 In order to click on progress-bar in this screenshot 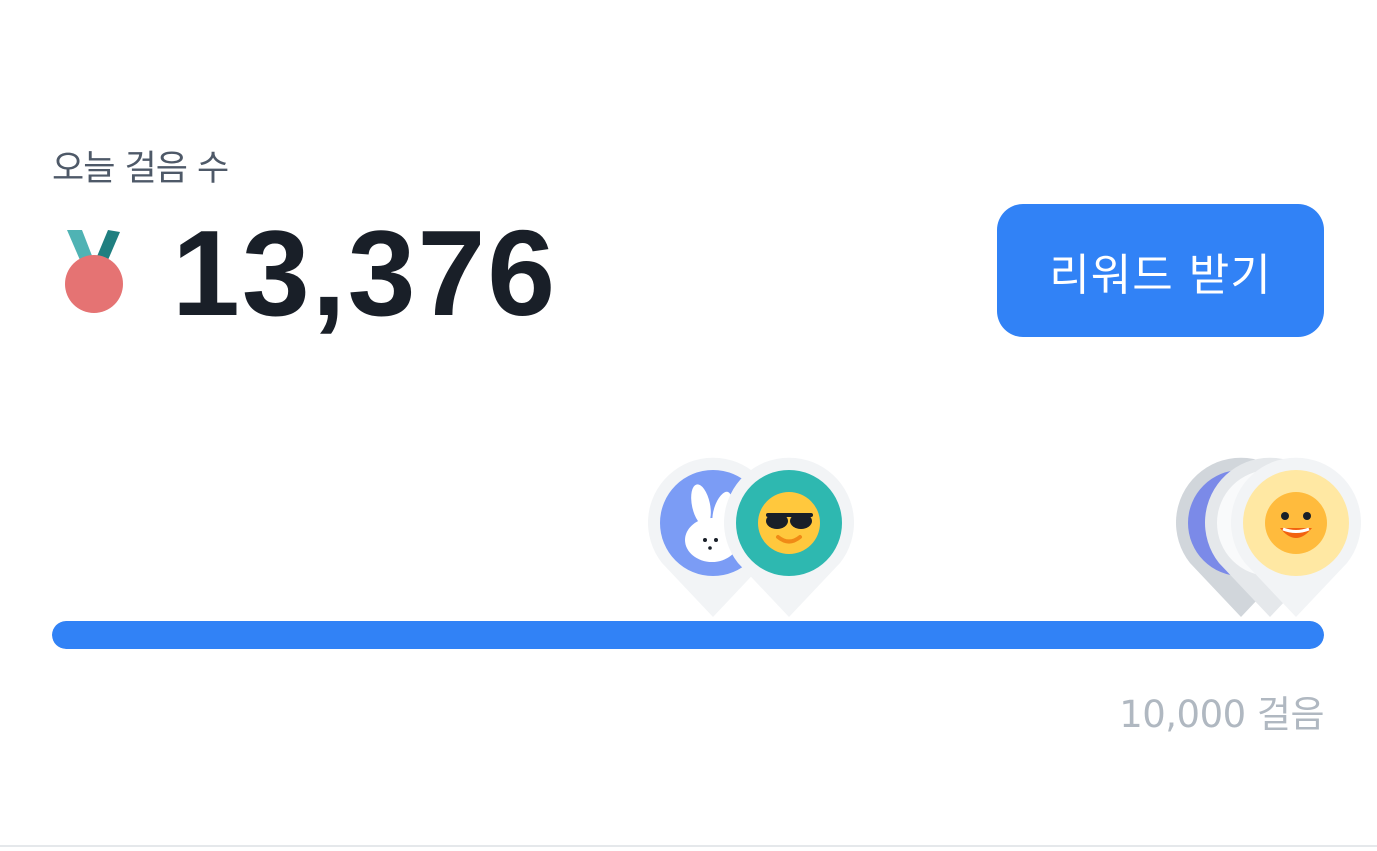, I will do `click(688, 635)`.